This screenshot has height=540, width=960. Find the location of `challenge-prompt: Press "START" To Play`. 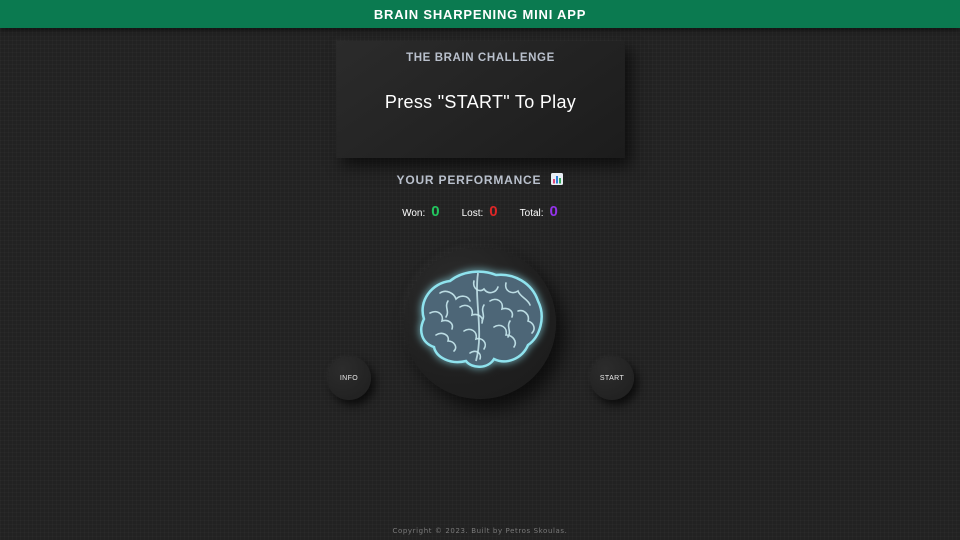

challenge-prompt: Press "START" To Play is located at coordinates (480, 102).